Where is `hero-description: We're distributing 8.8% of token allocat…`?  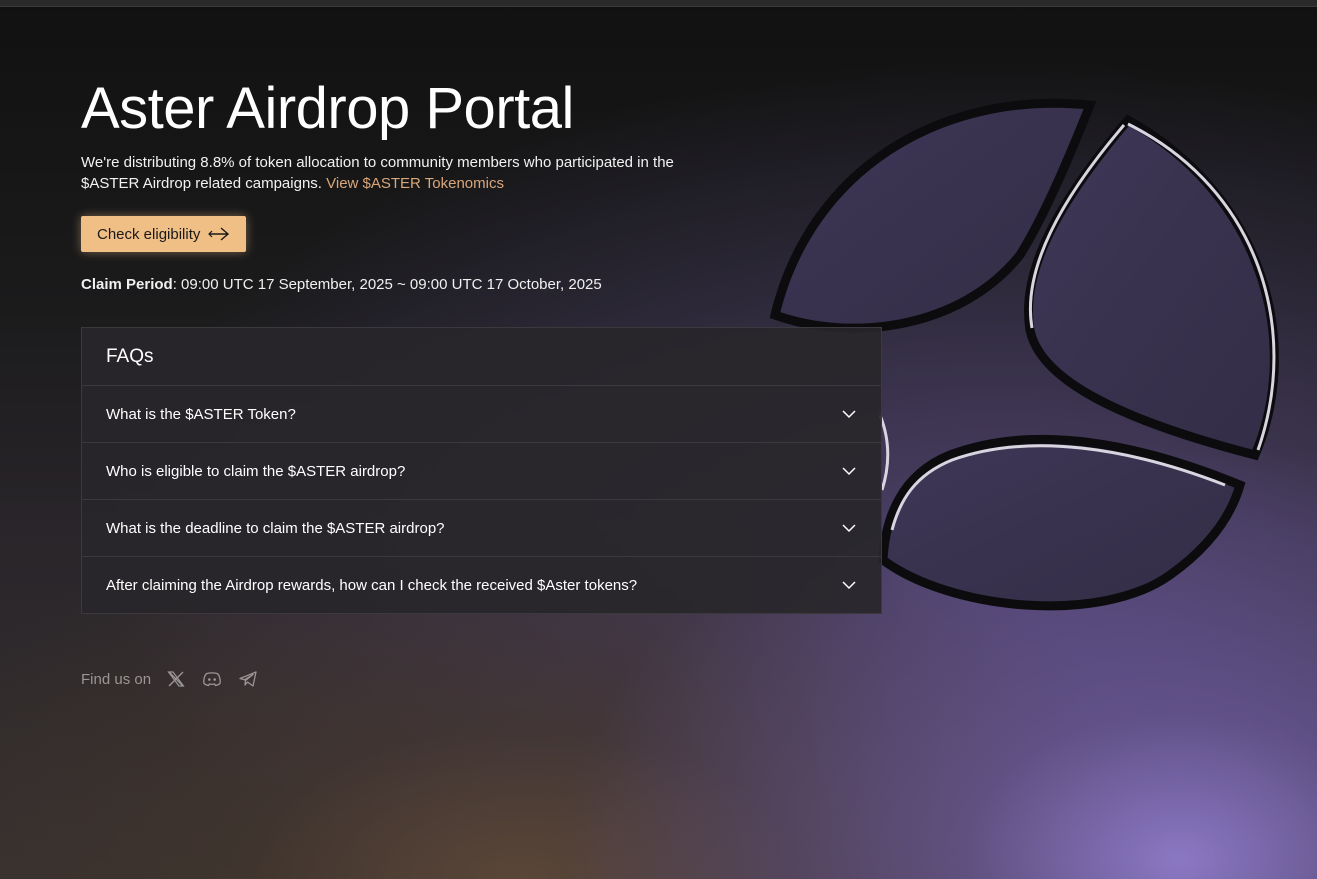
hero-description: We're distributing 8.8% of token allocat… is located at coordinates (381, 173).